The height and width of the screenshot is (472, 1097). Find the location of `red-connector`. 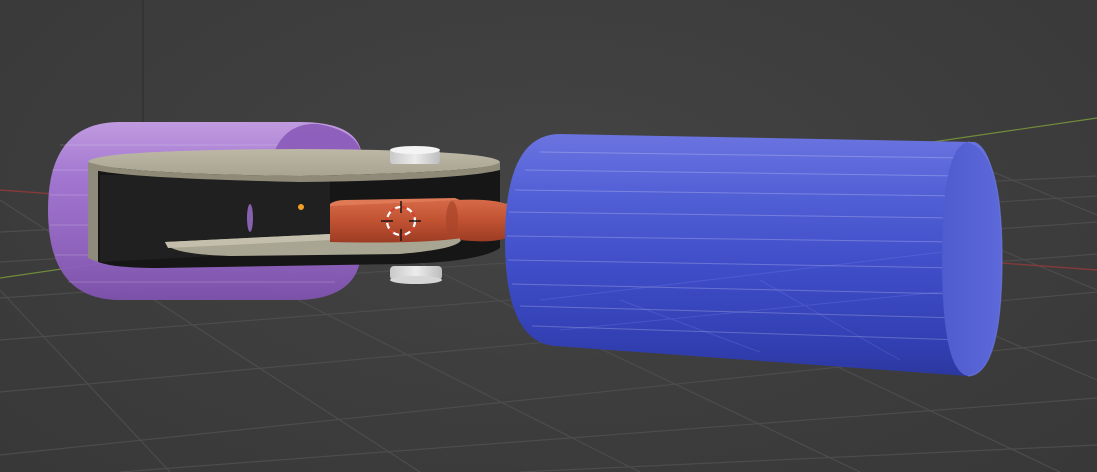

red-connector is located at coordinates (420, 220).